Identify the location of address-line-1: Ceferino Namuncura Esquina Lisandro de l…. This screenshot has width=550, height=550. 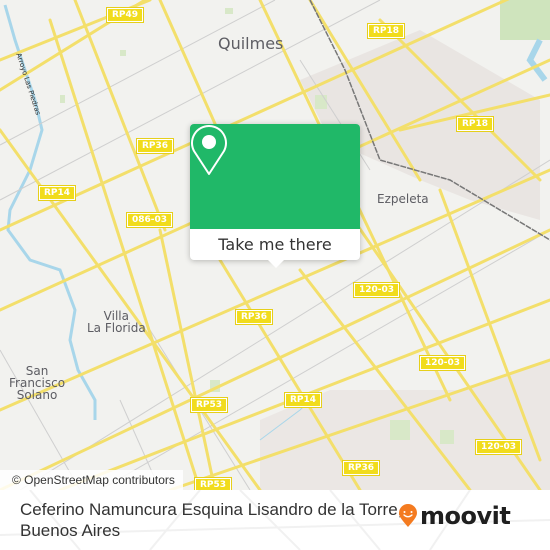
(211, 509).